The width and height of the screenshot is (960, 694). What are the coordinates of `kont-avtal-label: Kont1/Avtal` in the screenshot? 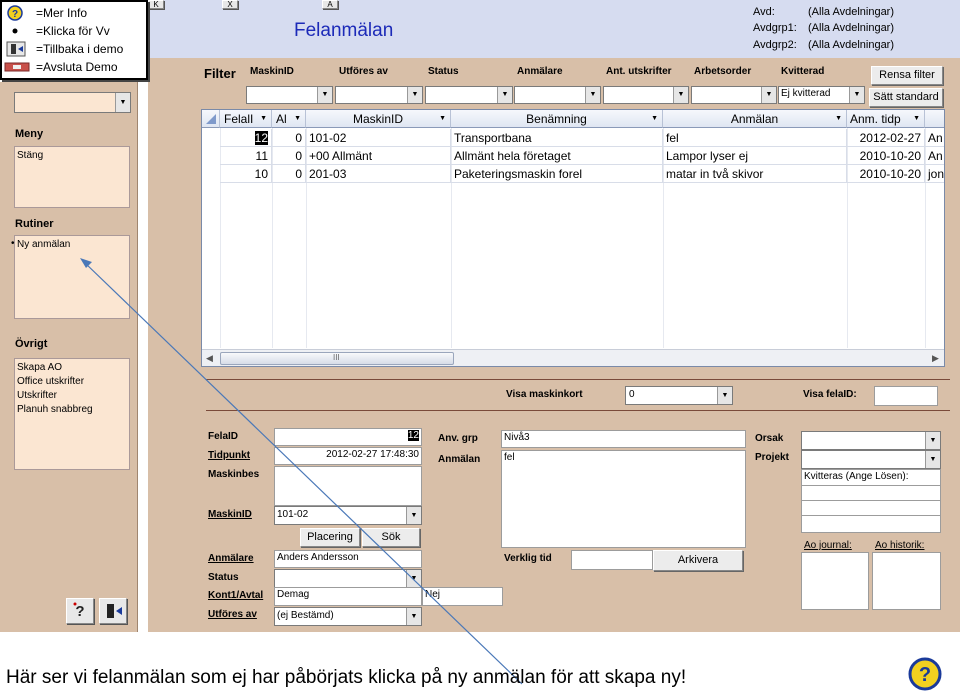 It's located at (235, 595).